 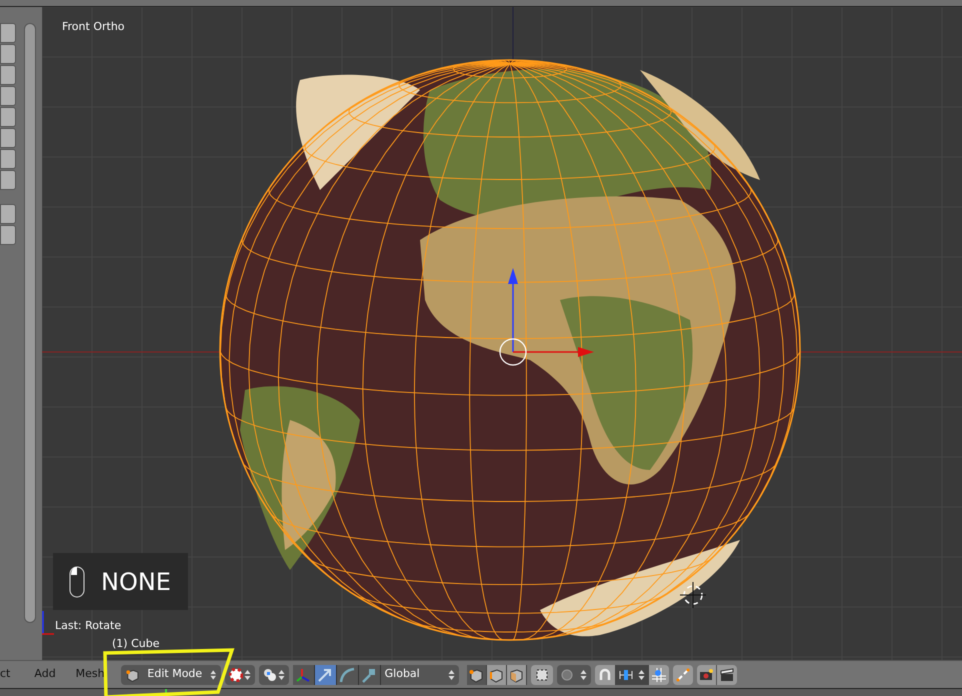 I want to click on pivot-icon, so click(x=235, y=675).